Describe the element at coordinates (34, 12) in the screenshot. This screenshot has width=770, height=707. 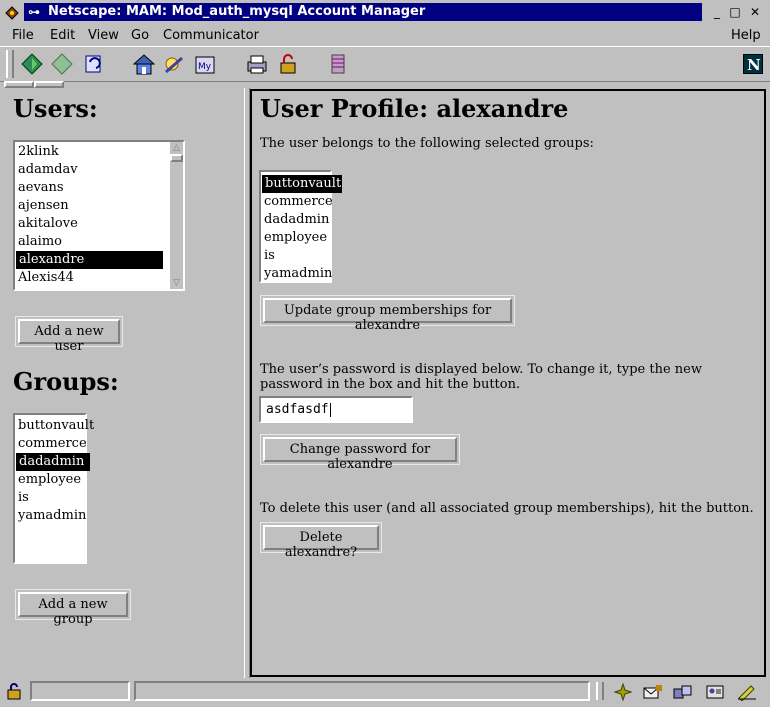
I see `pin-icon: ⊶` at that location.